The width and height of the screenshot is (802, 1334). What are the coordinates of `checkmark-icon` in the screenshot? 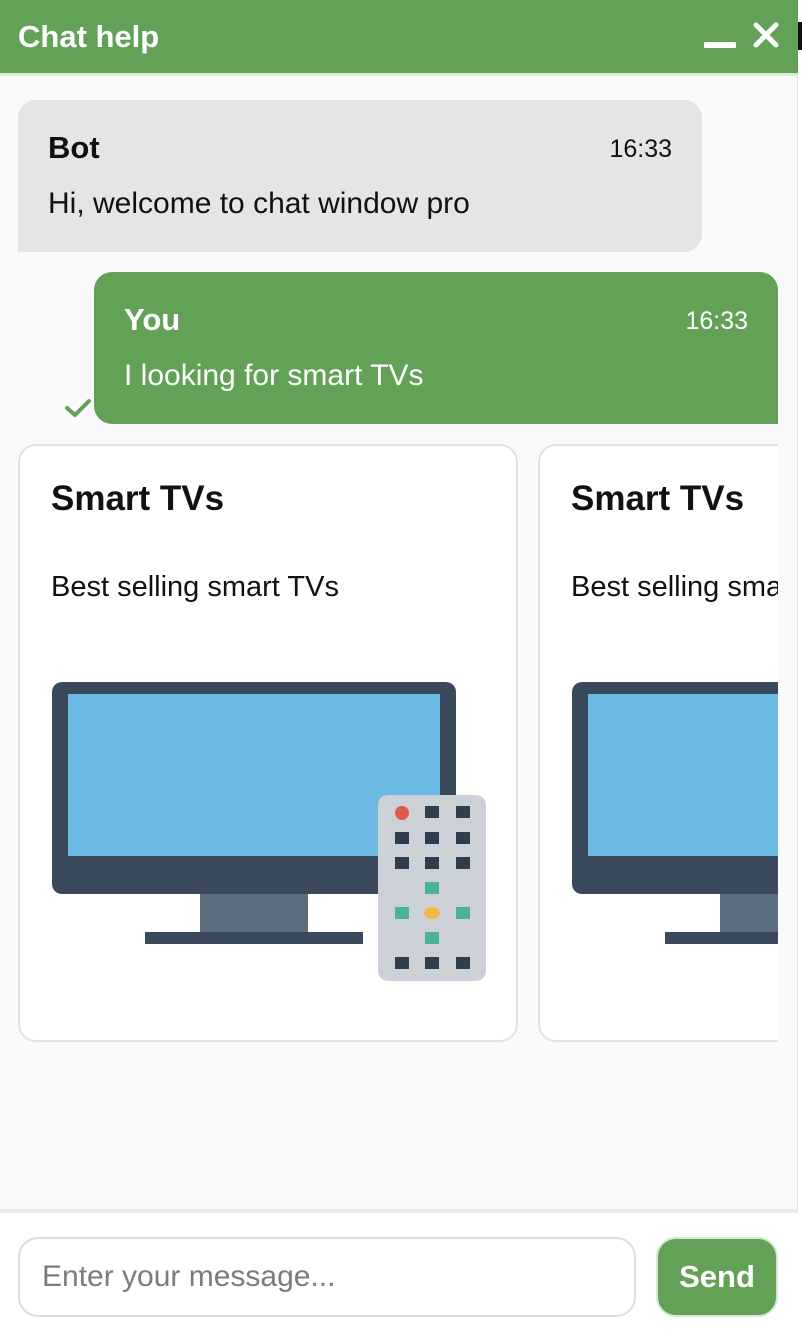 It's located at (78, 408).